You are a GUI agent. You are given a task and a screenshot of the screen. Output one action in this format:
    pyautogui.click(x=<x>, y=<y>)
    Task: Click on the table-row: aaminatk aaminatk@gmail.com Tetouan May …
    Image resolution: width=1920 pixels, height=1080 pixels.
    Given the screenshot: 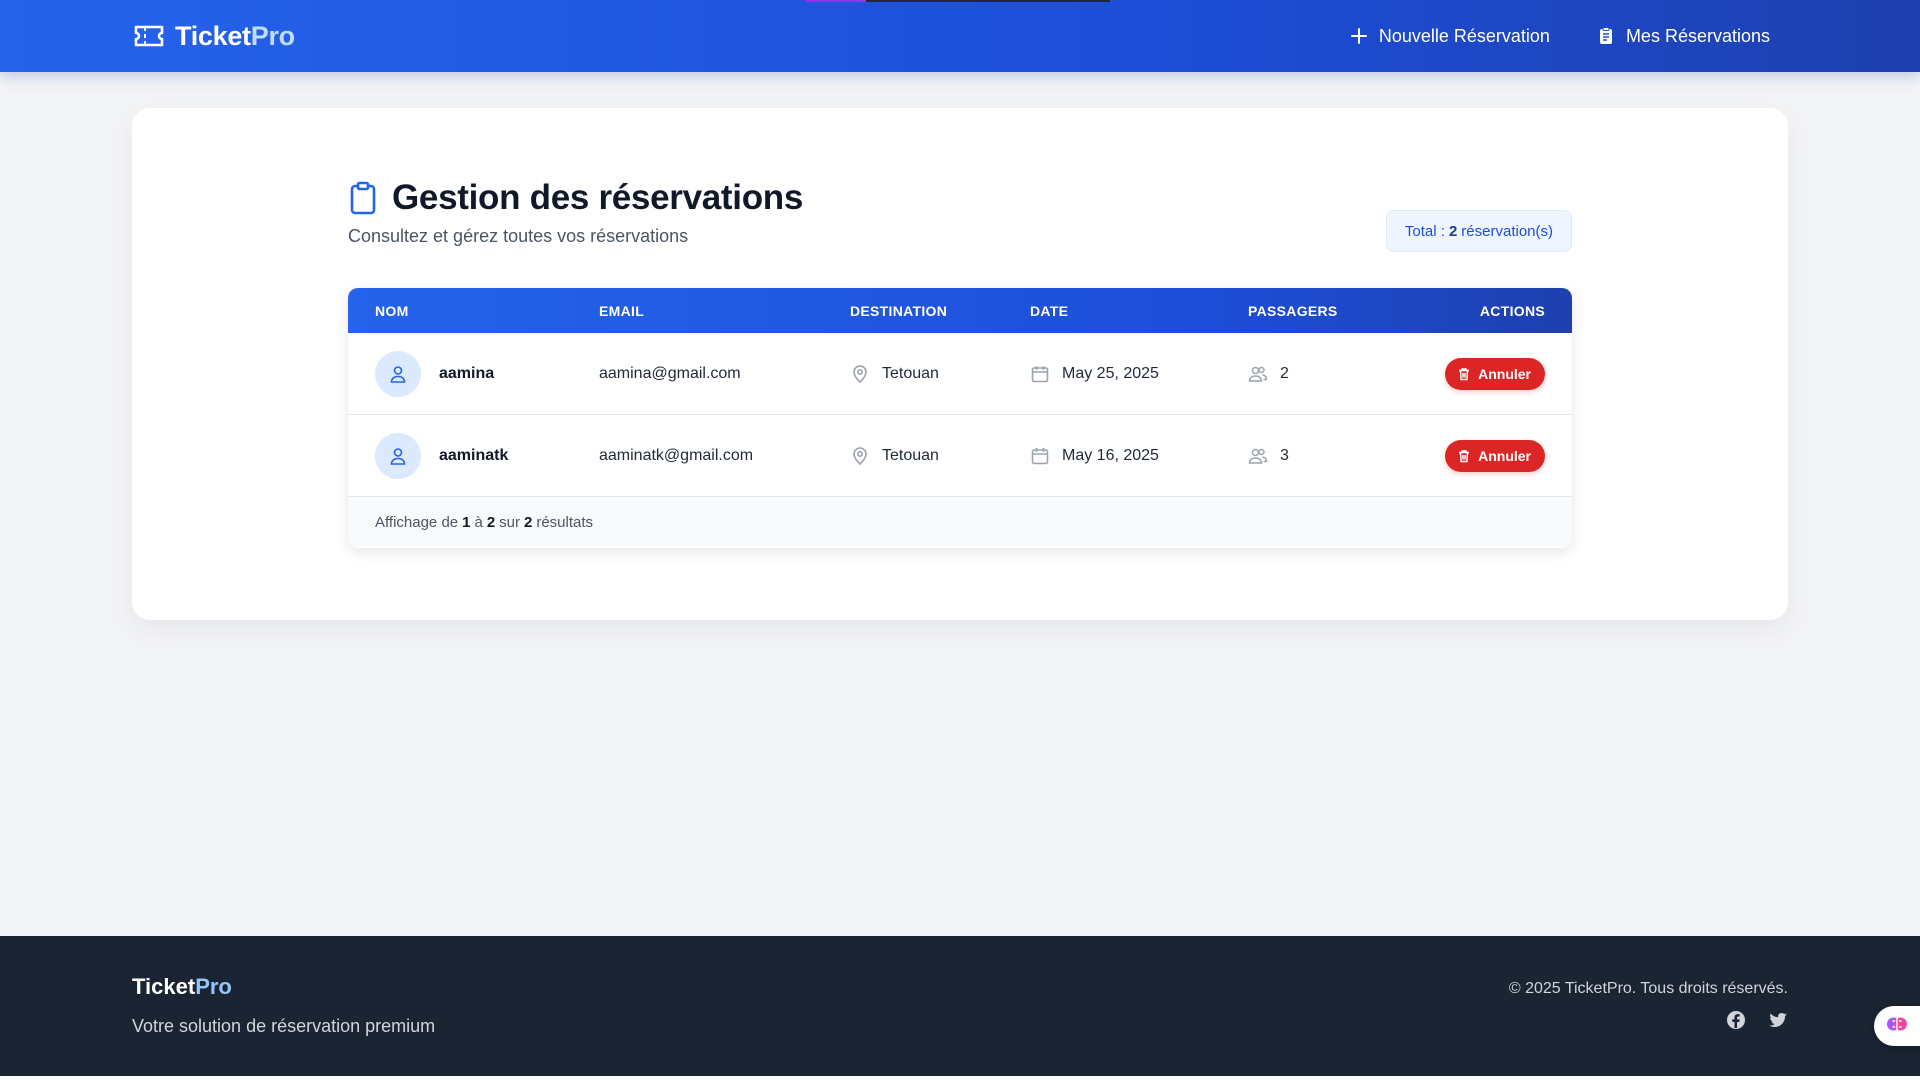 What is the action you would take?
    pyautogui.click(x=960, y=456)
    